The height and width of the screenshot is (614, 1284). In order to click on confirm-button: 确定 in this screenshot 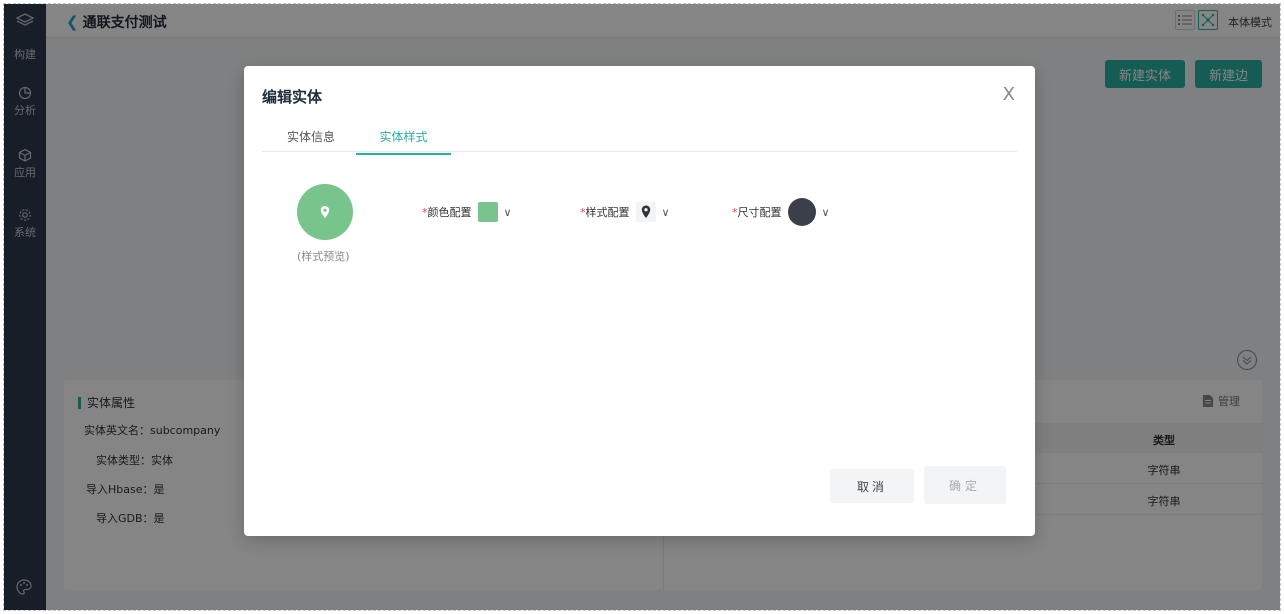, I will do `click(965, 485)`.